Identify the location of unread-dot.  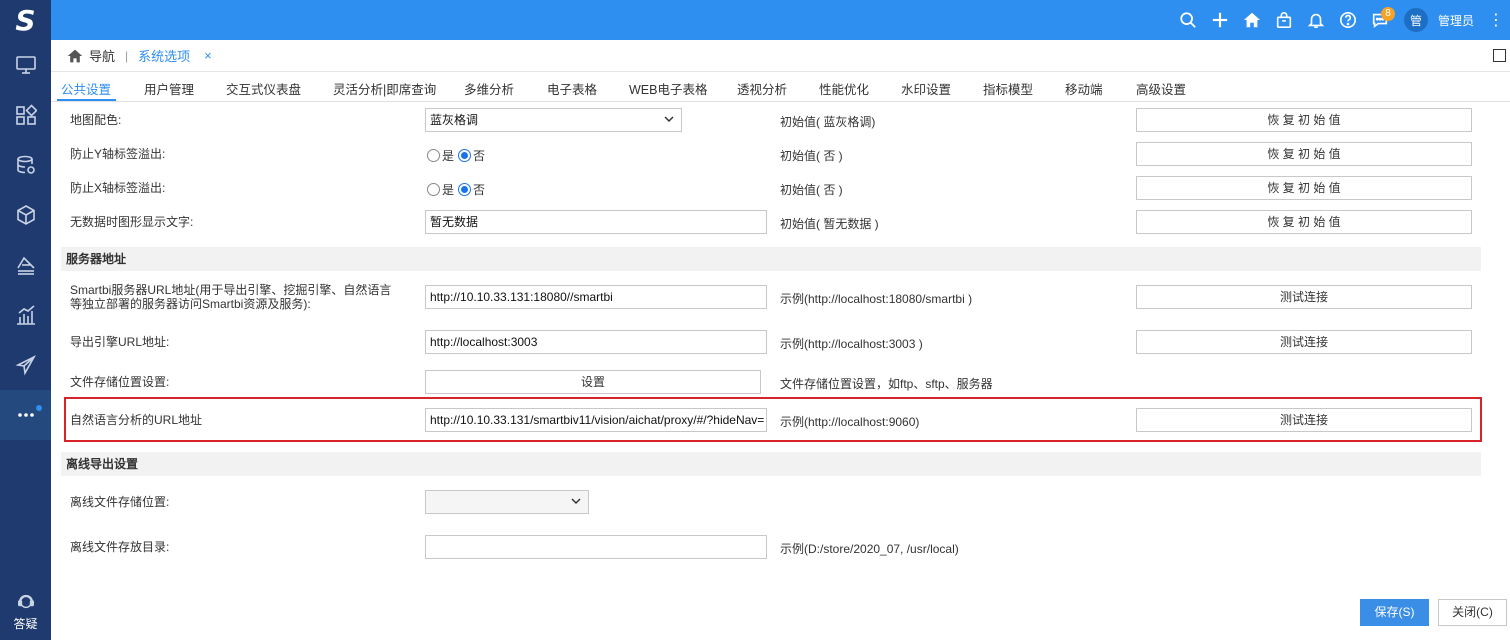
(39, 408).